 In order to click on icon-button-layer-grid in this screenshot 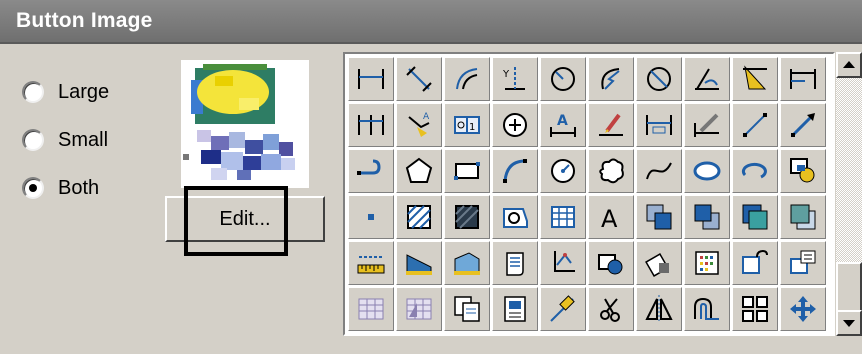, I will do `click(371, 309)`.